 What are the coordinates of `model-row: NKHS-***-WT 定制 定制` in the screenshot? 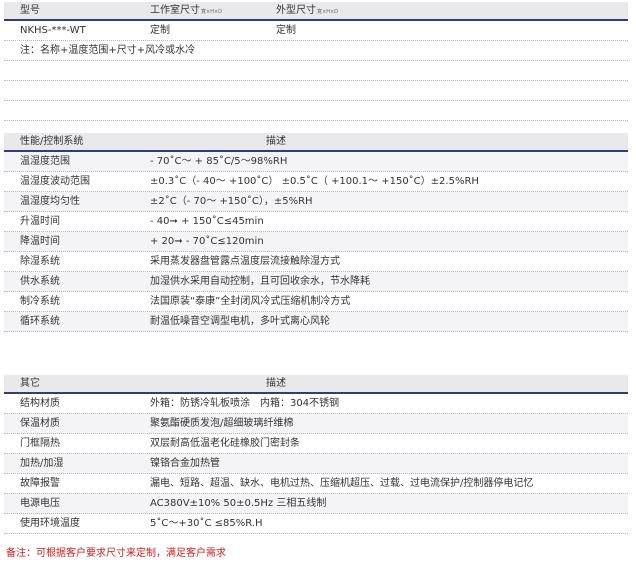 It's located at (316, 31).